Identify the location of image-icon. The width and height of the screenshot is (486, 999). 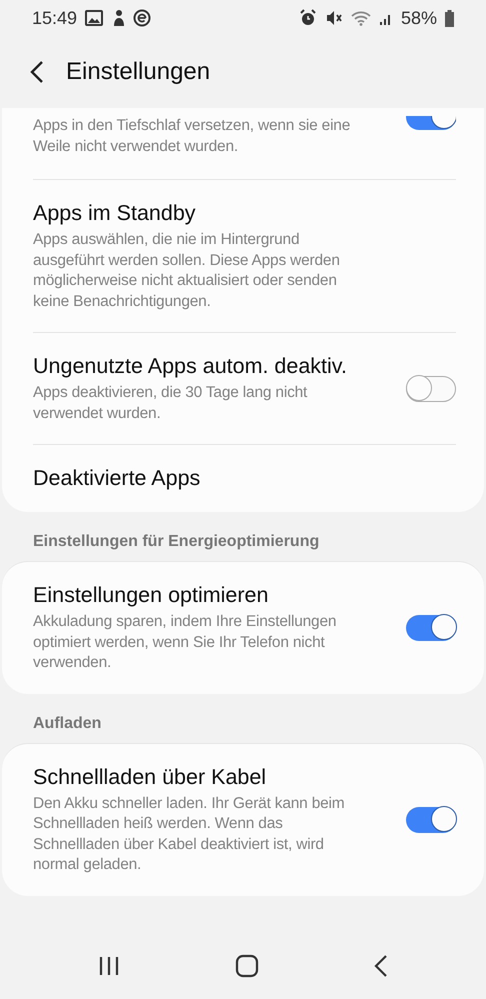
(94, 18).